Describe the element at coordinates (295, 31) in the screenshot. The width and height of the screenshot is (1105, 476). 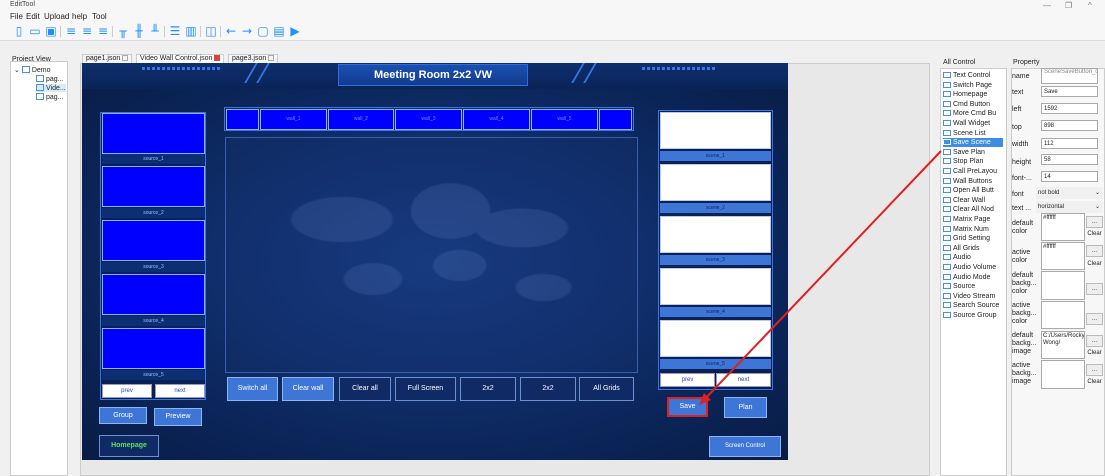
I see `run-icon: ▶` at that location.